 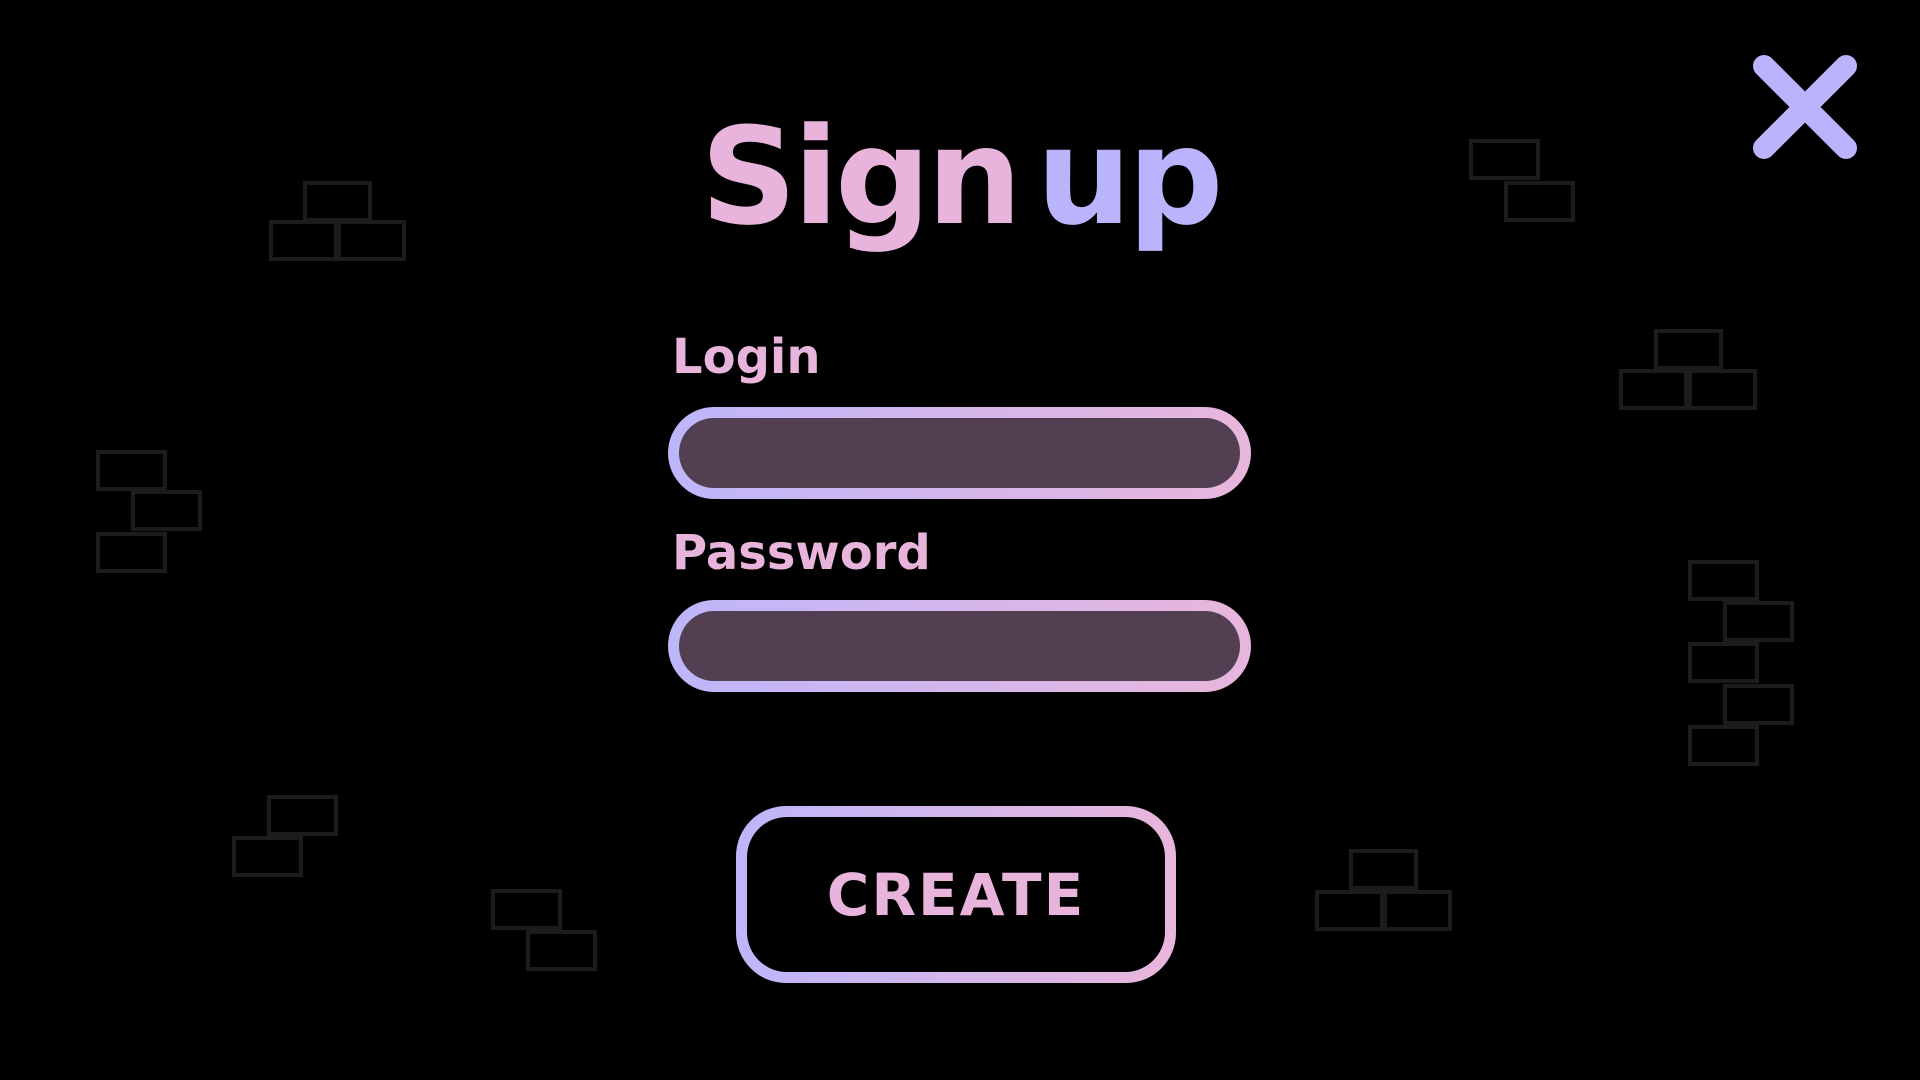 I want to click on login-label: Login, so click(x=746, y=357).